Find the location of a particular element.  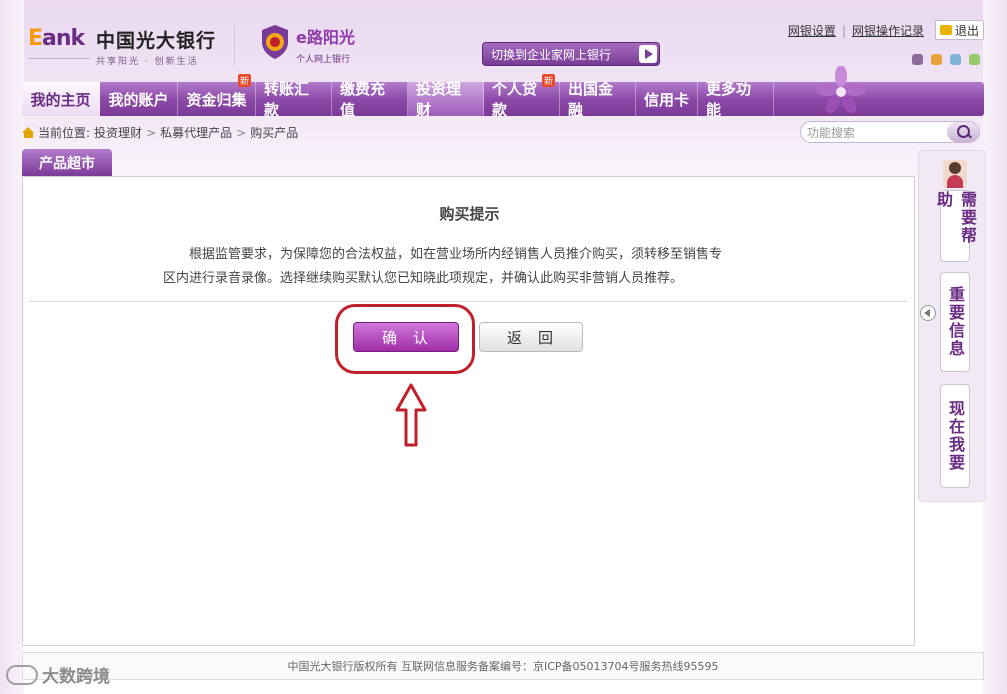

back-button: 返回 is located at coordinates (531, 337).